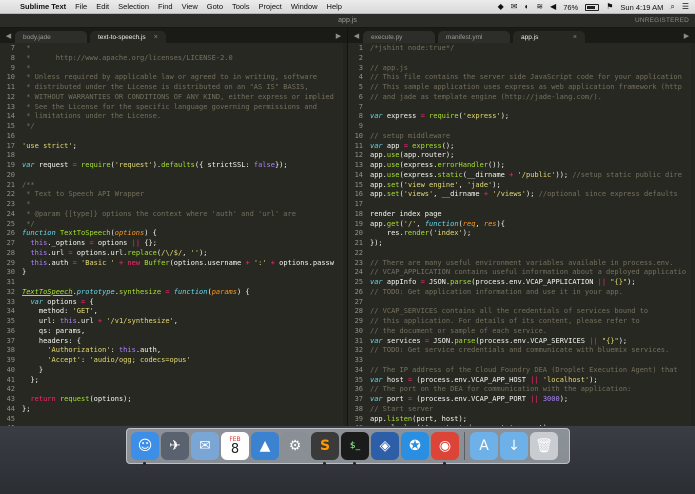 This screenshot has width=695, height=494. What do you see at coordinates (521, 254) in the screenshot?
I see `code-line: 22` at bounding box center [521, 254].